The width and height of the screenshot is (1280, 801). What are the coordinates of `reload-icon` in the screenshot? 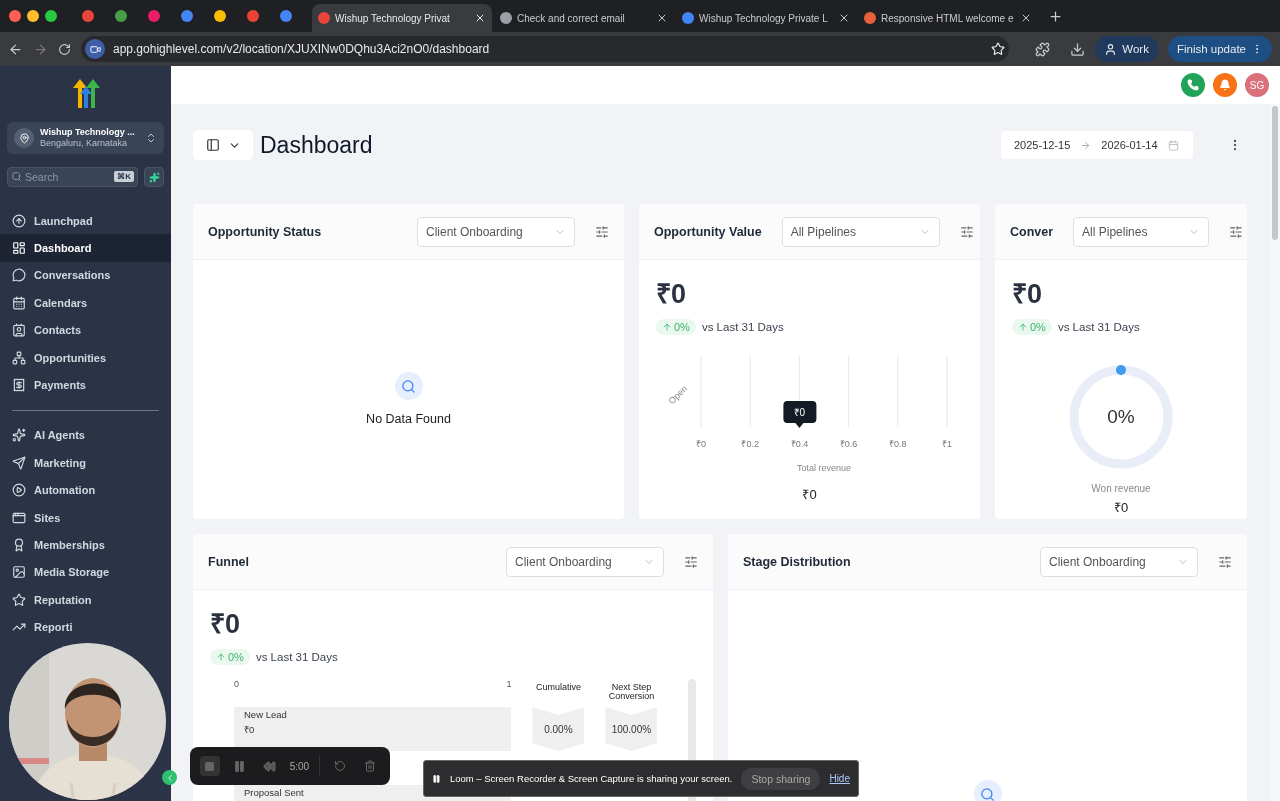 It's located at (64, 49).